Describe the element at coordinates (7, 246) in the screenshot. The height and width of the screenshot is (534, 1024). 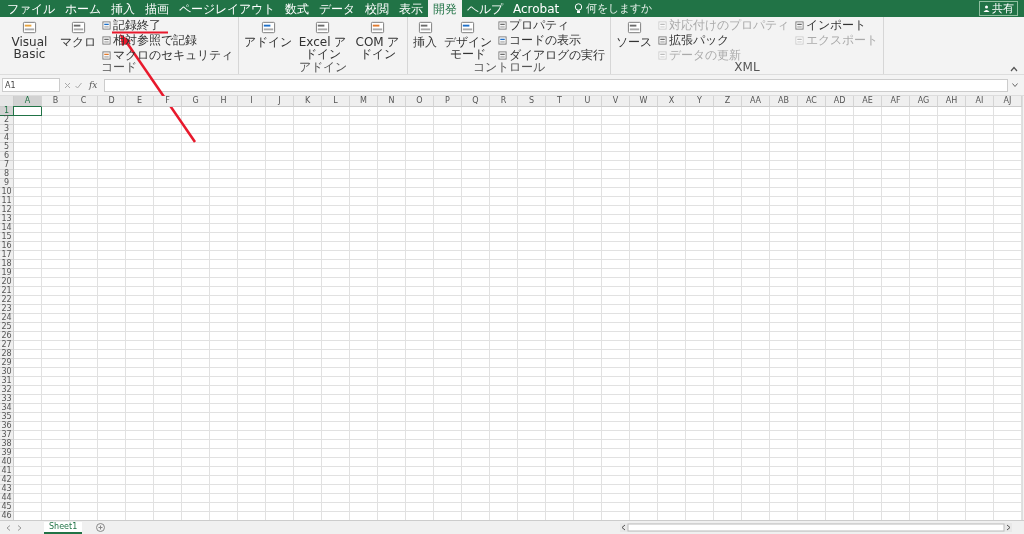
I see `row-header: 16` at that location.